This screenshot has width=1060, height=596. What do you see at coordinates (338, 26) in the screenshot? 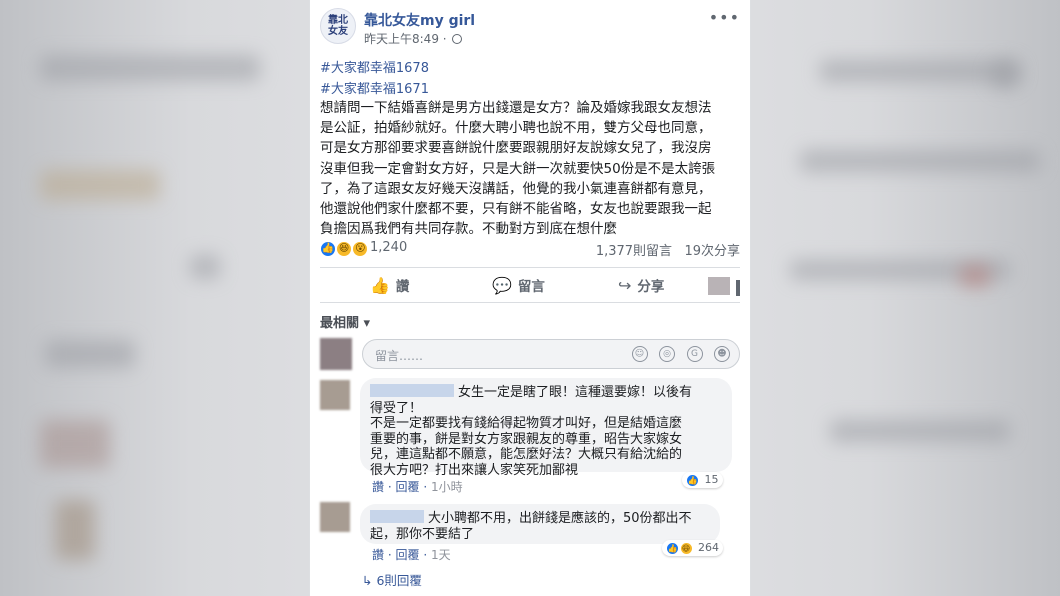
I see `page-avatar: 靠北 女友` at bounding box center [338, 26].